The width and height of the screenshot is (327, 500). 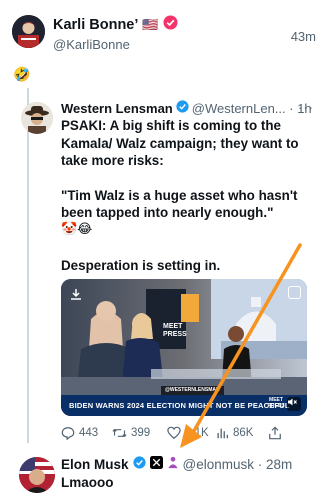 What do you see at coordinates (238, 464) in the screenshot?
I see `author-handle-time: @elonmusk · 28m` at bounding box center [238, 464].